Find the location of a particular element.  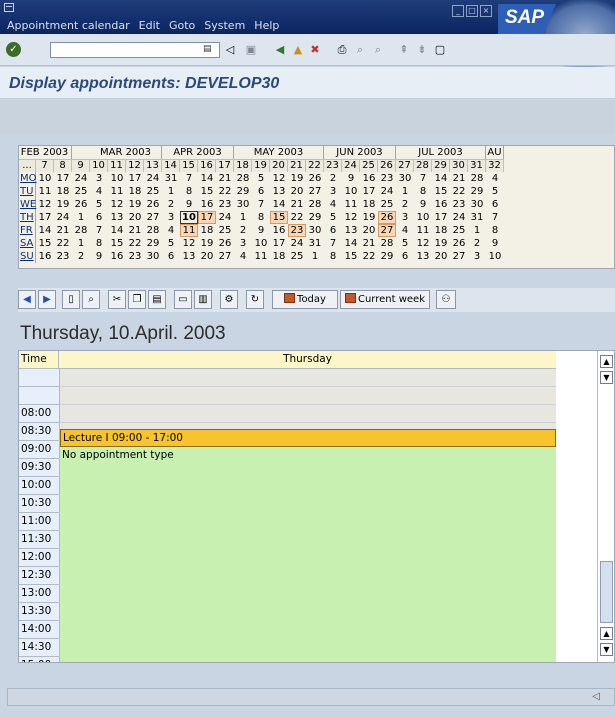

menu-edit: Edit is located at coordinates (149, 25).